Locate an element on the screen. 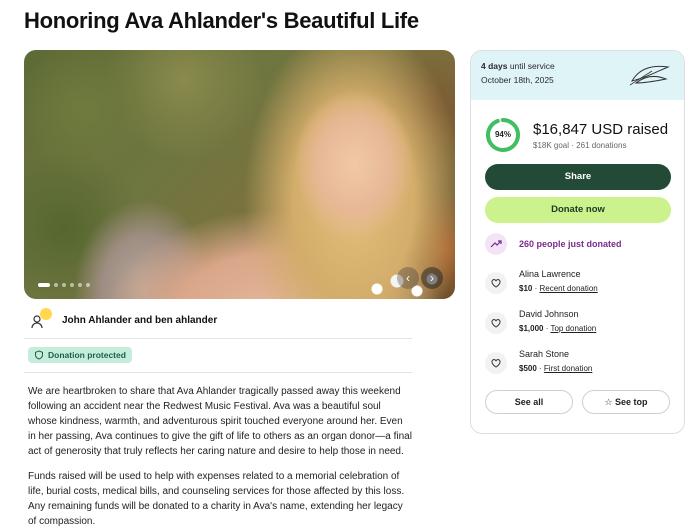  service-banner: 4 days until service October 18th, 2025 is located at coordinates (577, 75).